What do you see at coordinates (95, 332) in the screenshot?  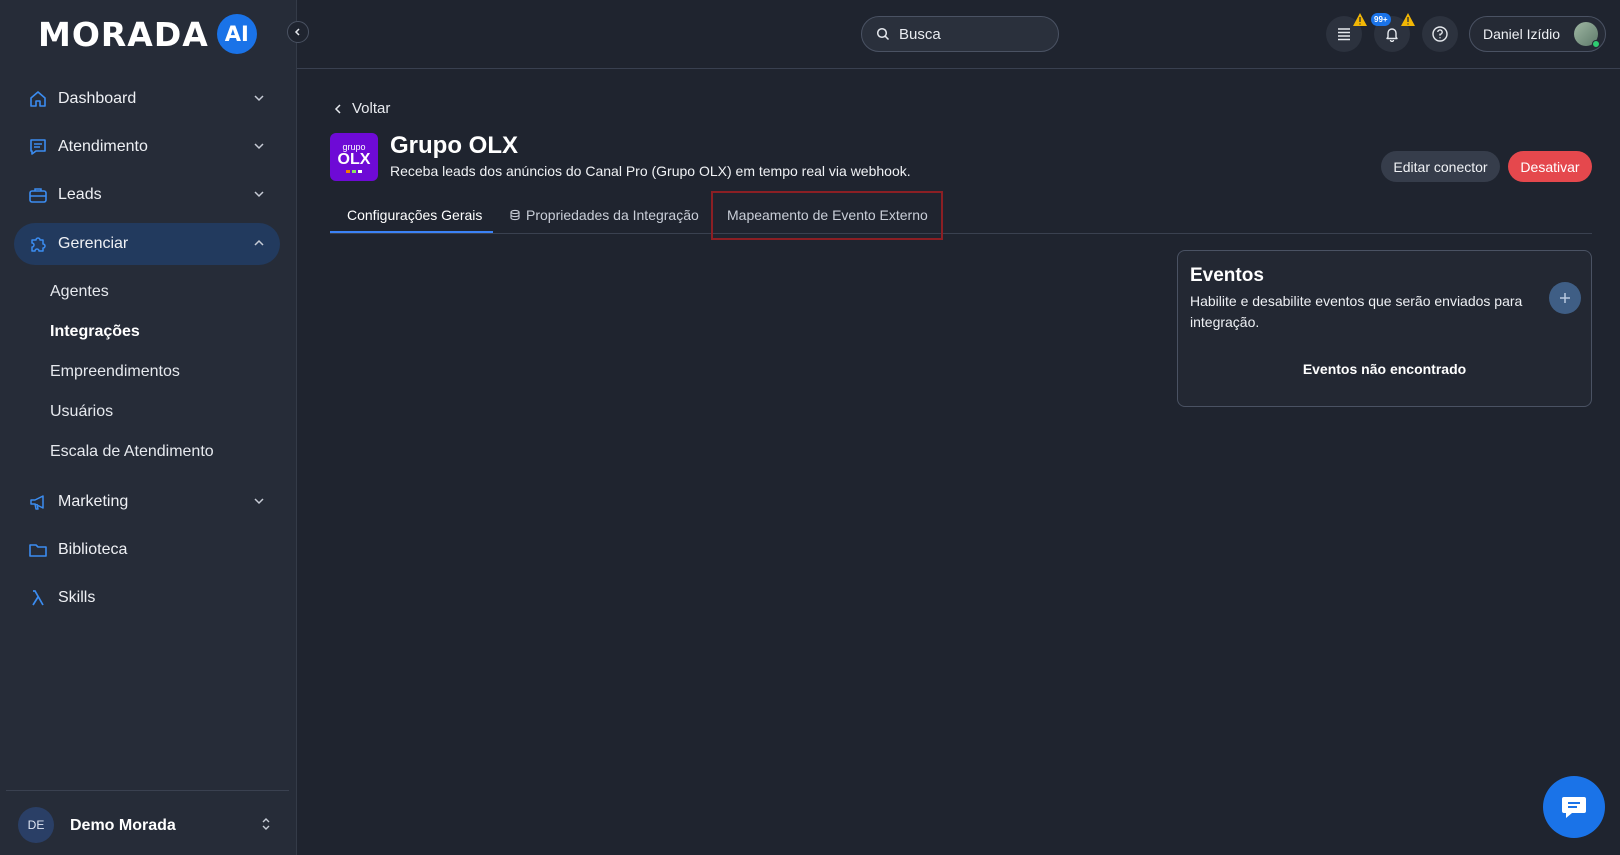 I see `sidebar-subitem-integracoes: Integrações` at bounding box center [95, 332].